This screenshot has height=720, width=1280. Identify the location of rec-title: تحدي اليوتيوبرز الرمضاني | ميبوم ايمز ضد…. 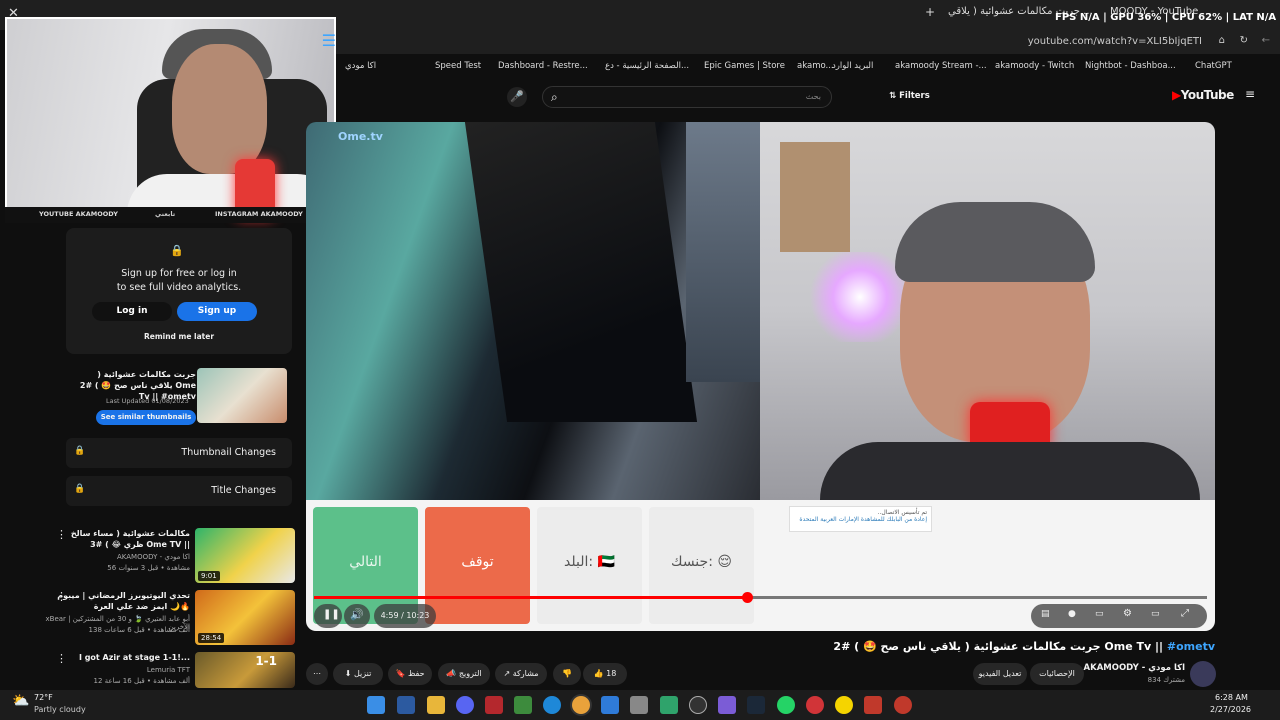
(123, 601).